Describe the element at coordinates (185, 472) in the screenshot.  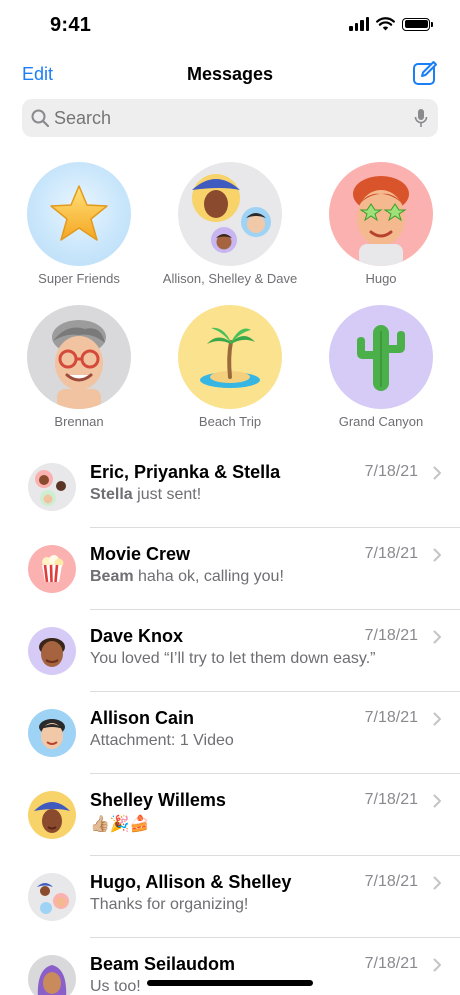
I see `conversation-name: Eric, Priyanka & Stella` at that location.